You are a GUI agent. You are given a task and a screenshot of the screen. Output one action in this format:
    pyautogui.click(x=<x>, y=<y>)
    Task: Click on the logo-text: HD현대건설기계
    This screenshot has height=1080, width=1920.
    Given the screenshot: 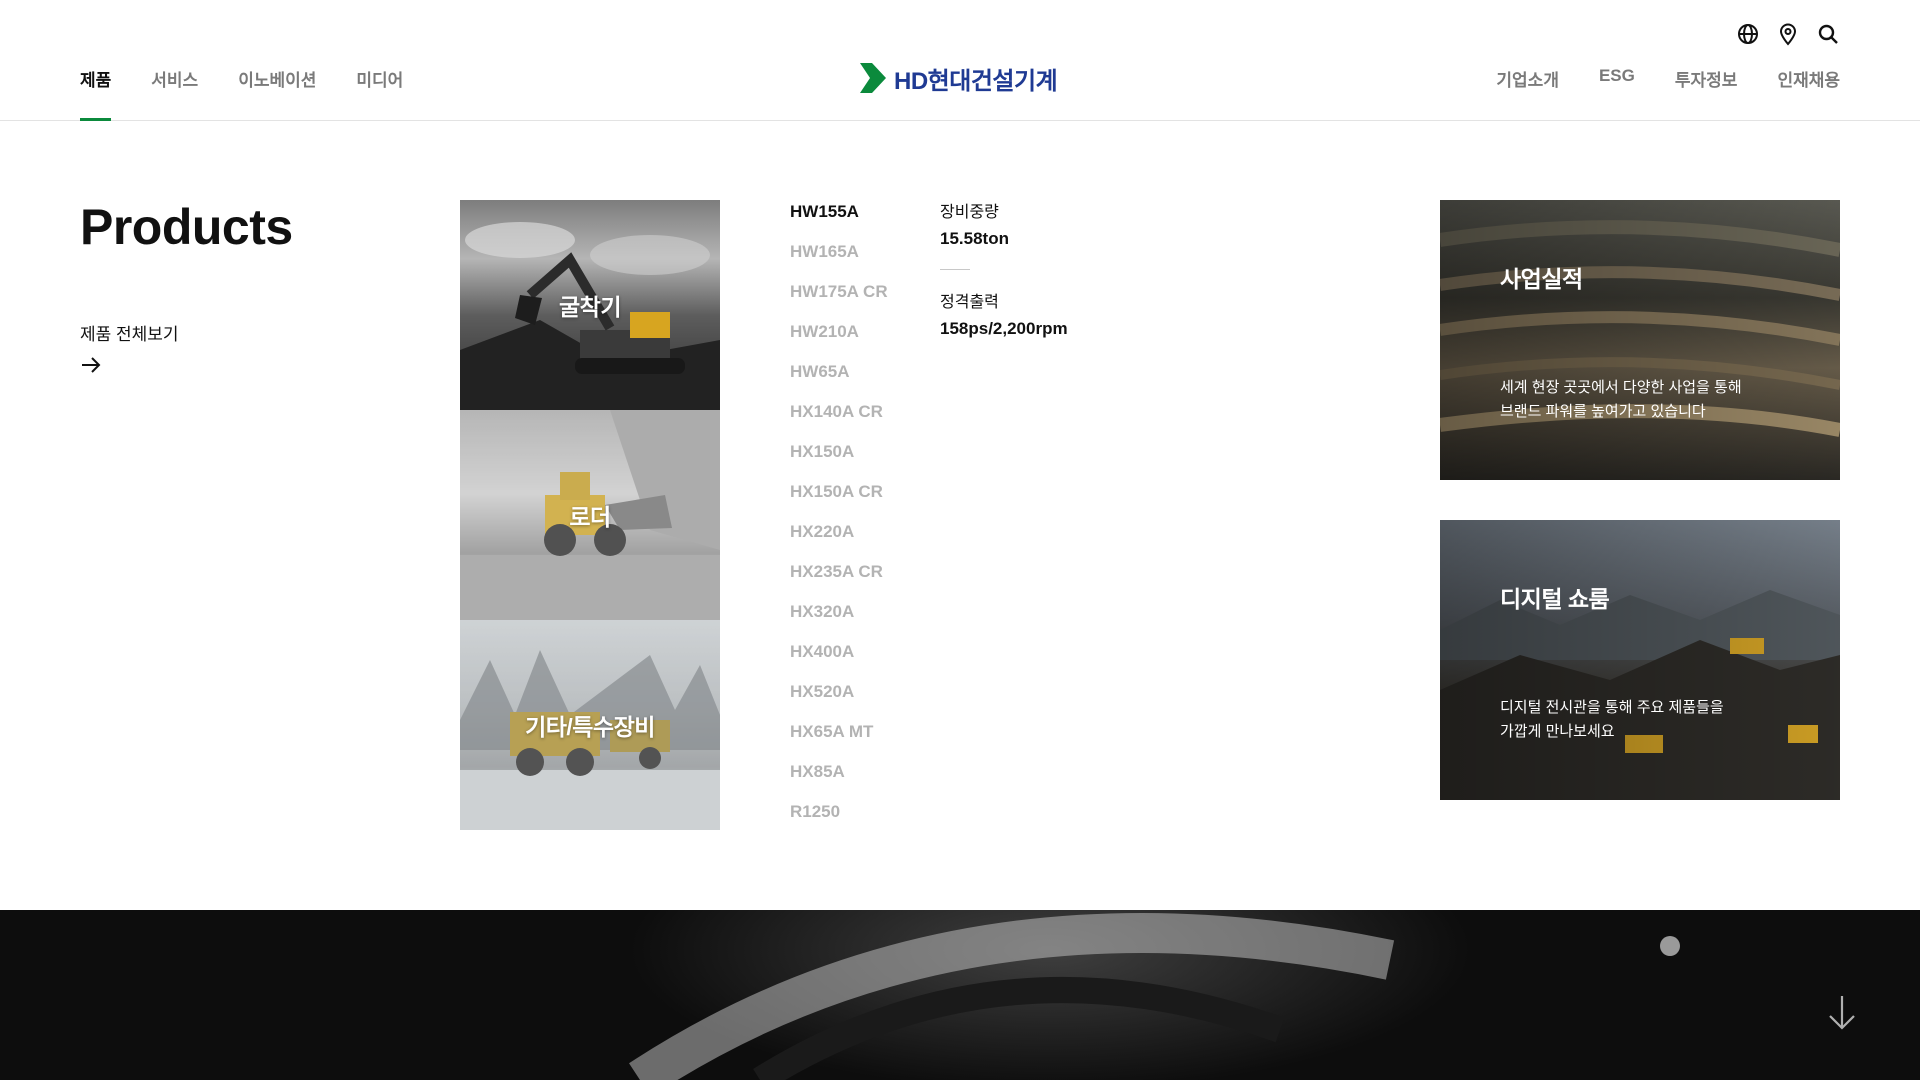 What is the action you would take?
    pyautogui.click(x=976, y=81)
    